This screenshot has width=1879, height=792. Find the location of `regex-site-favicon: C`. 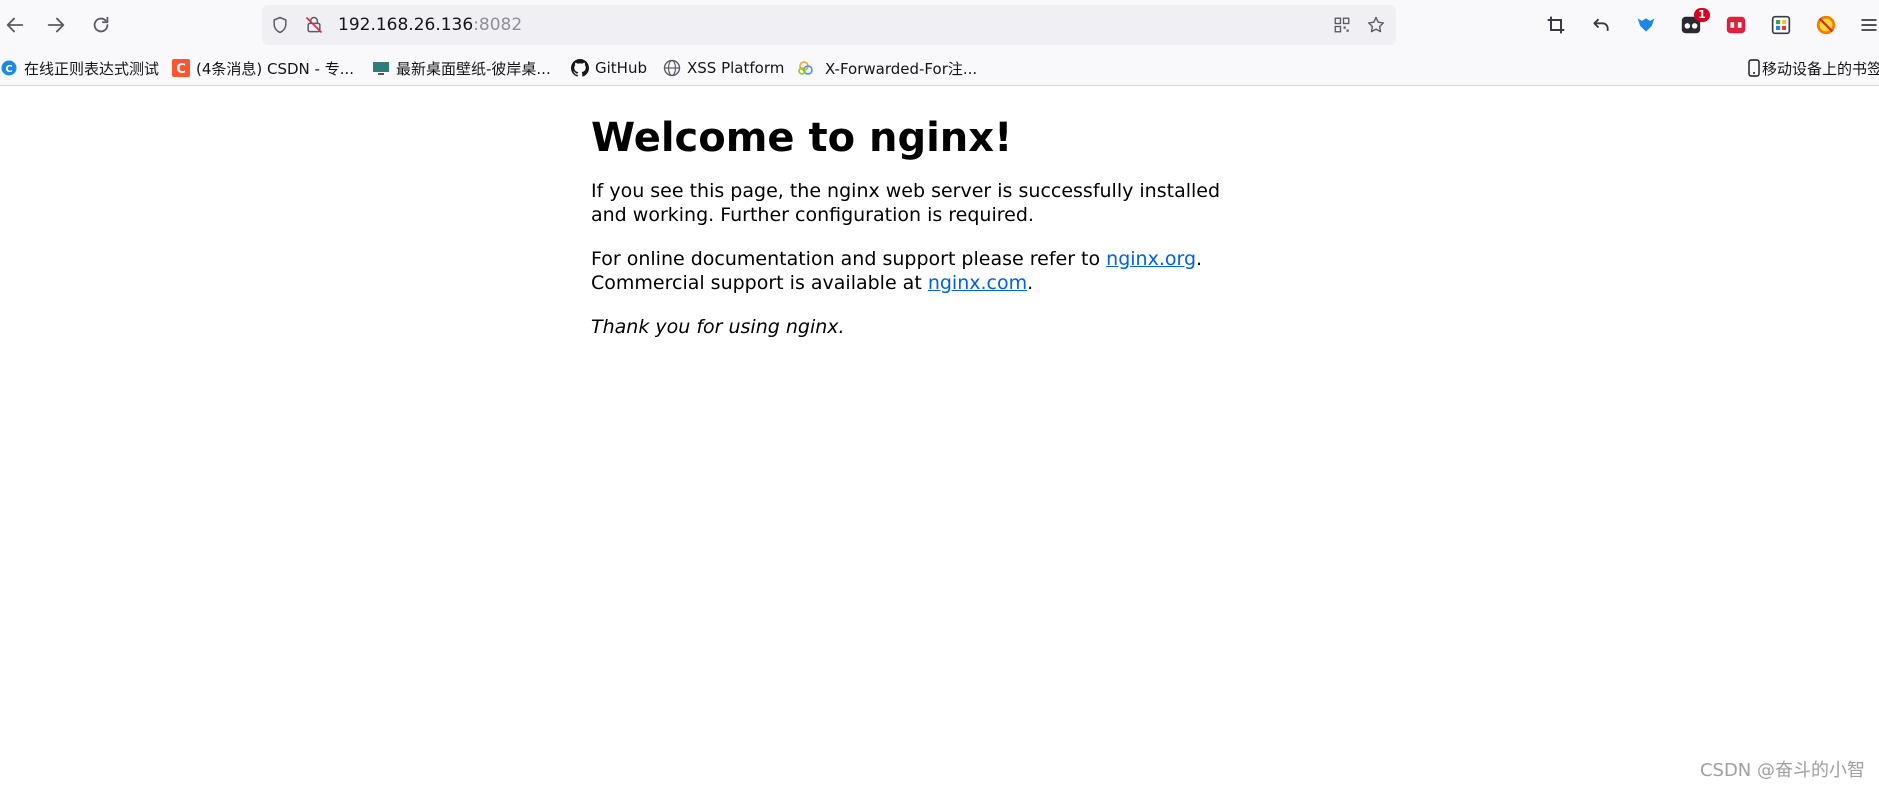

regex-site-favicon: C is located at coordinates (9, 68).